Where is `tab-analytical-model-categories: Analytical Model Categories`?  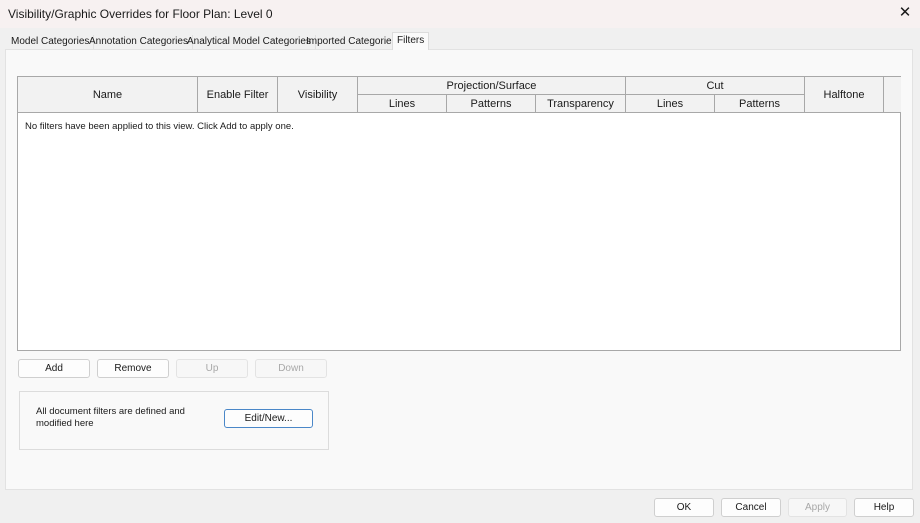
tab-analytical-model-categories: Analytical Model Categories is located at coordinates (249, 42).